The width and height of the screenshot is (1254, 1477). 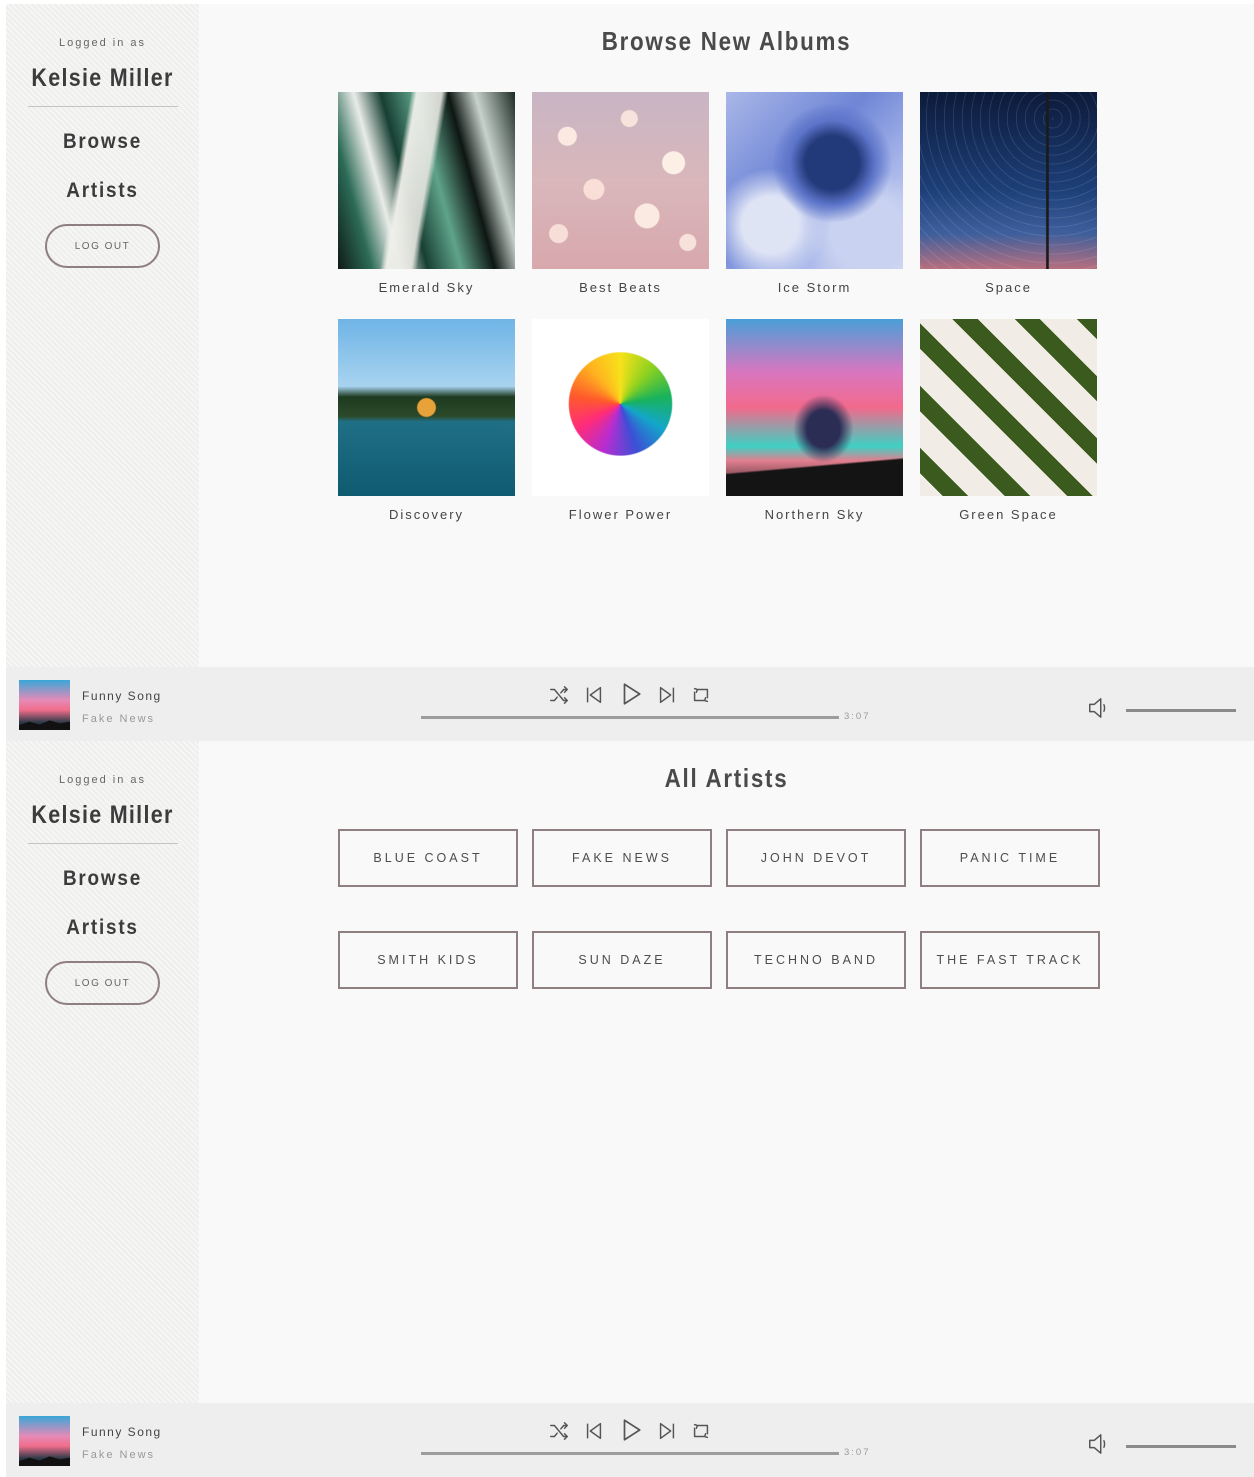 I want to click on album-card: Emerald Sky, so click(x=426, y=193).